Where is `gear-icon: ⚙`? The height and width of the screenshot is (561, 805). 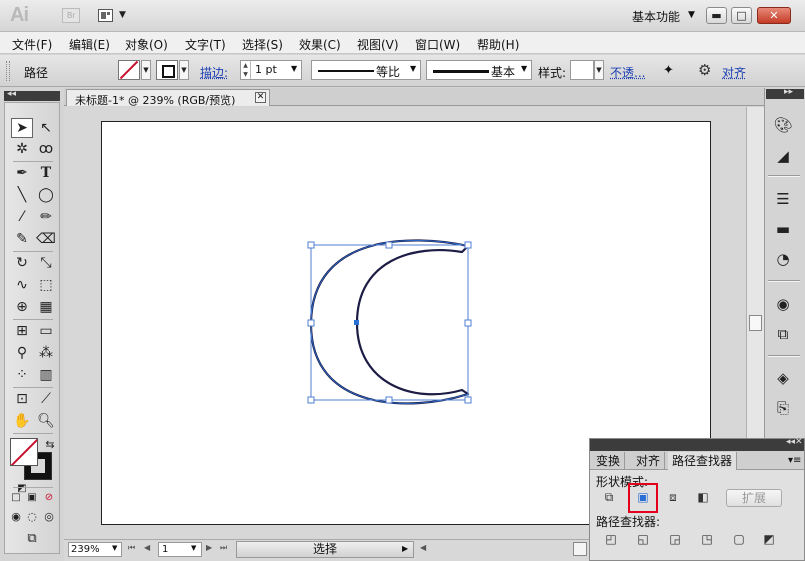
gear-icon: ⚙ is located at coordinates (704, 70).